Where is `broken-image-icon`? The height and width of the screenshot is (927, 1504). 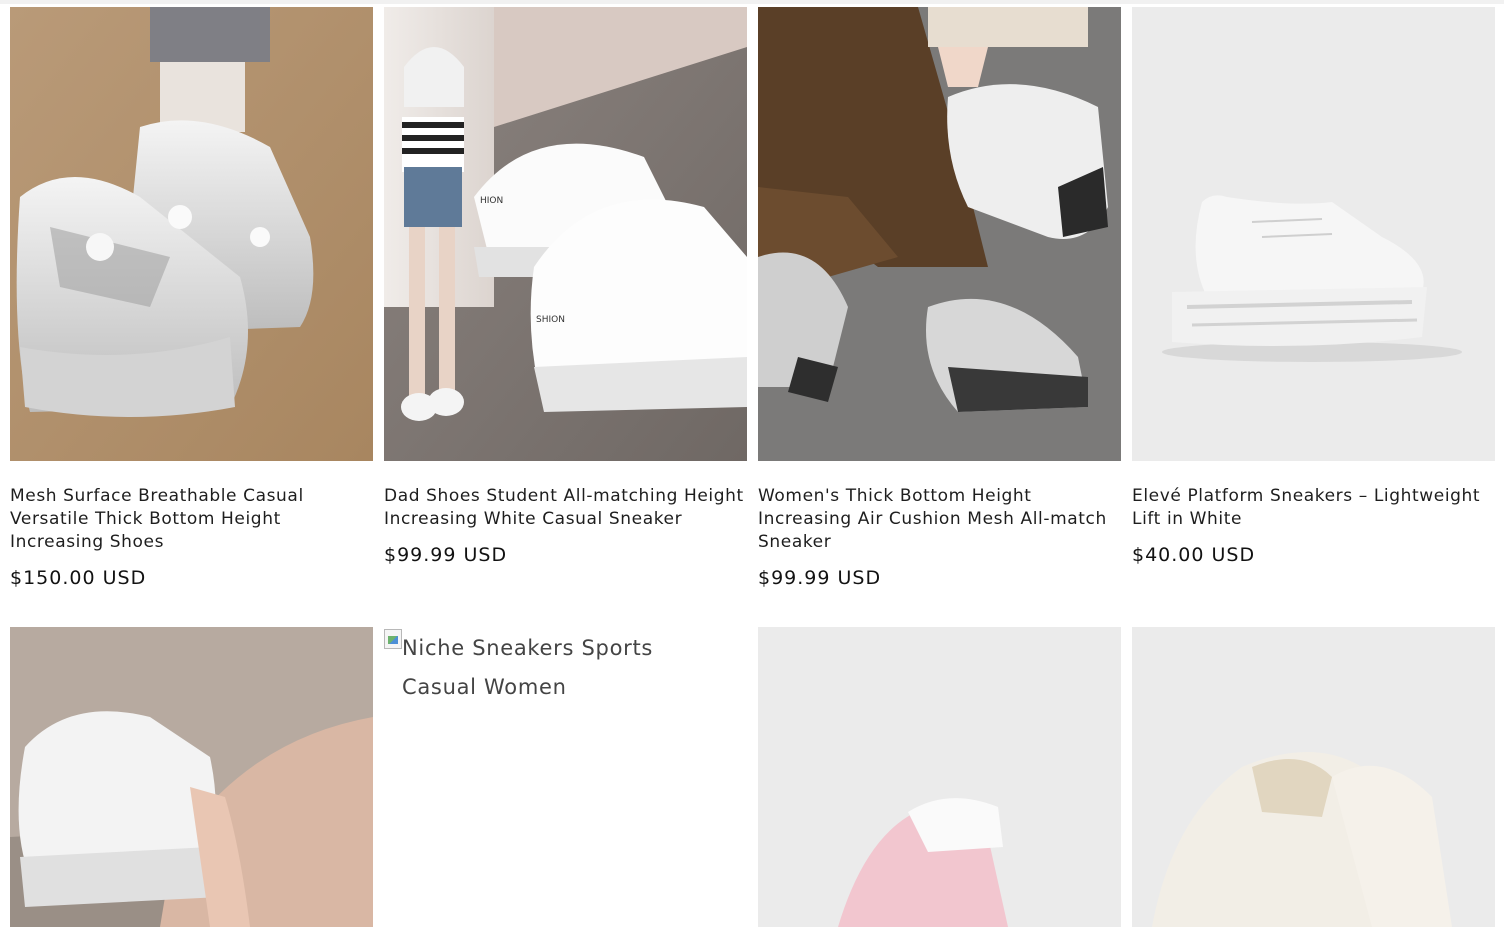
broken-image-icon is located at coordinates (393, 639).